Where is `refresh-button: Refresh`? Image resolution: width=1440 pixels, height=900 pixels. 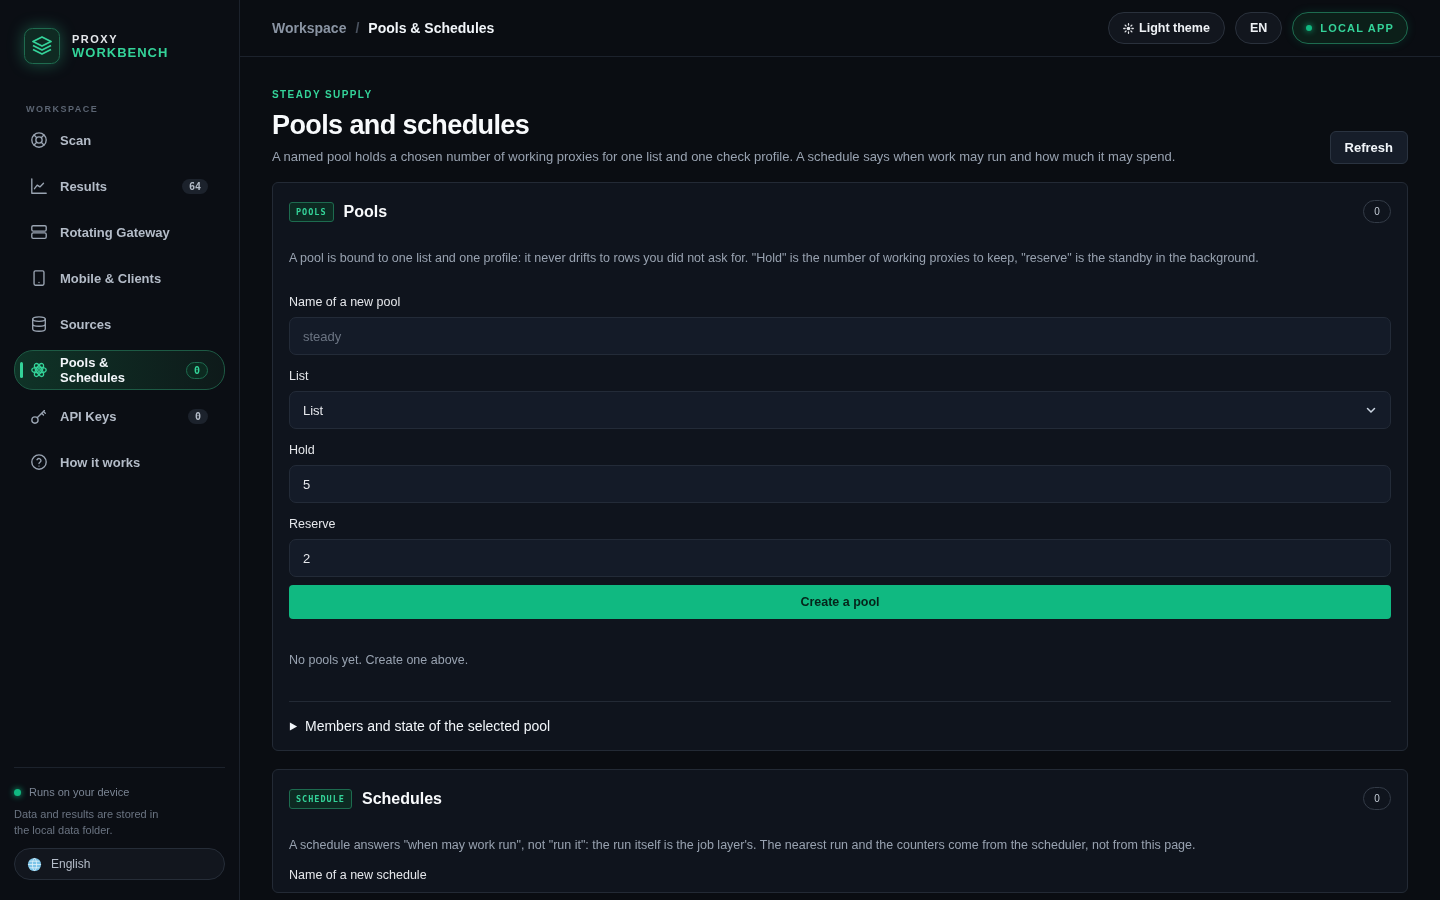
refresh-button: Refresh is located at coordinates (1368, 147).